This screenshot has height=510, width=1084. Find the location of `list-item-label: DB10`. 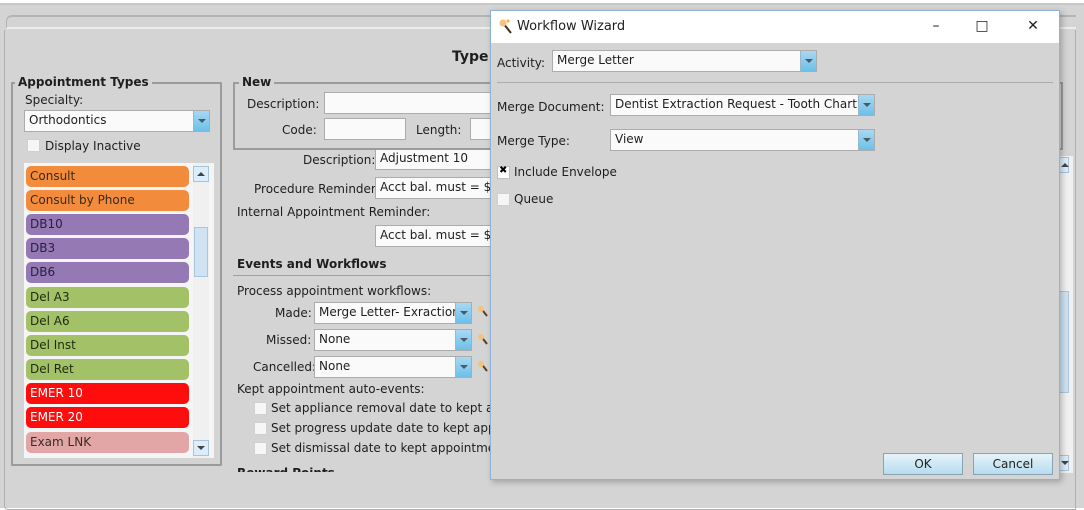

list-item-label: DB10 is located at coordinates (46, 224).